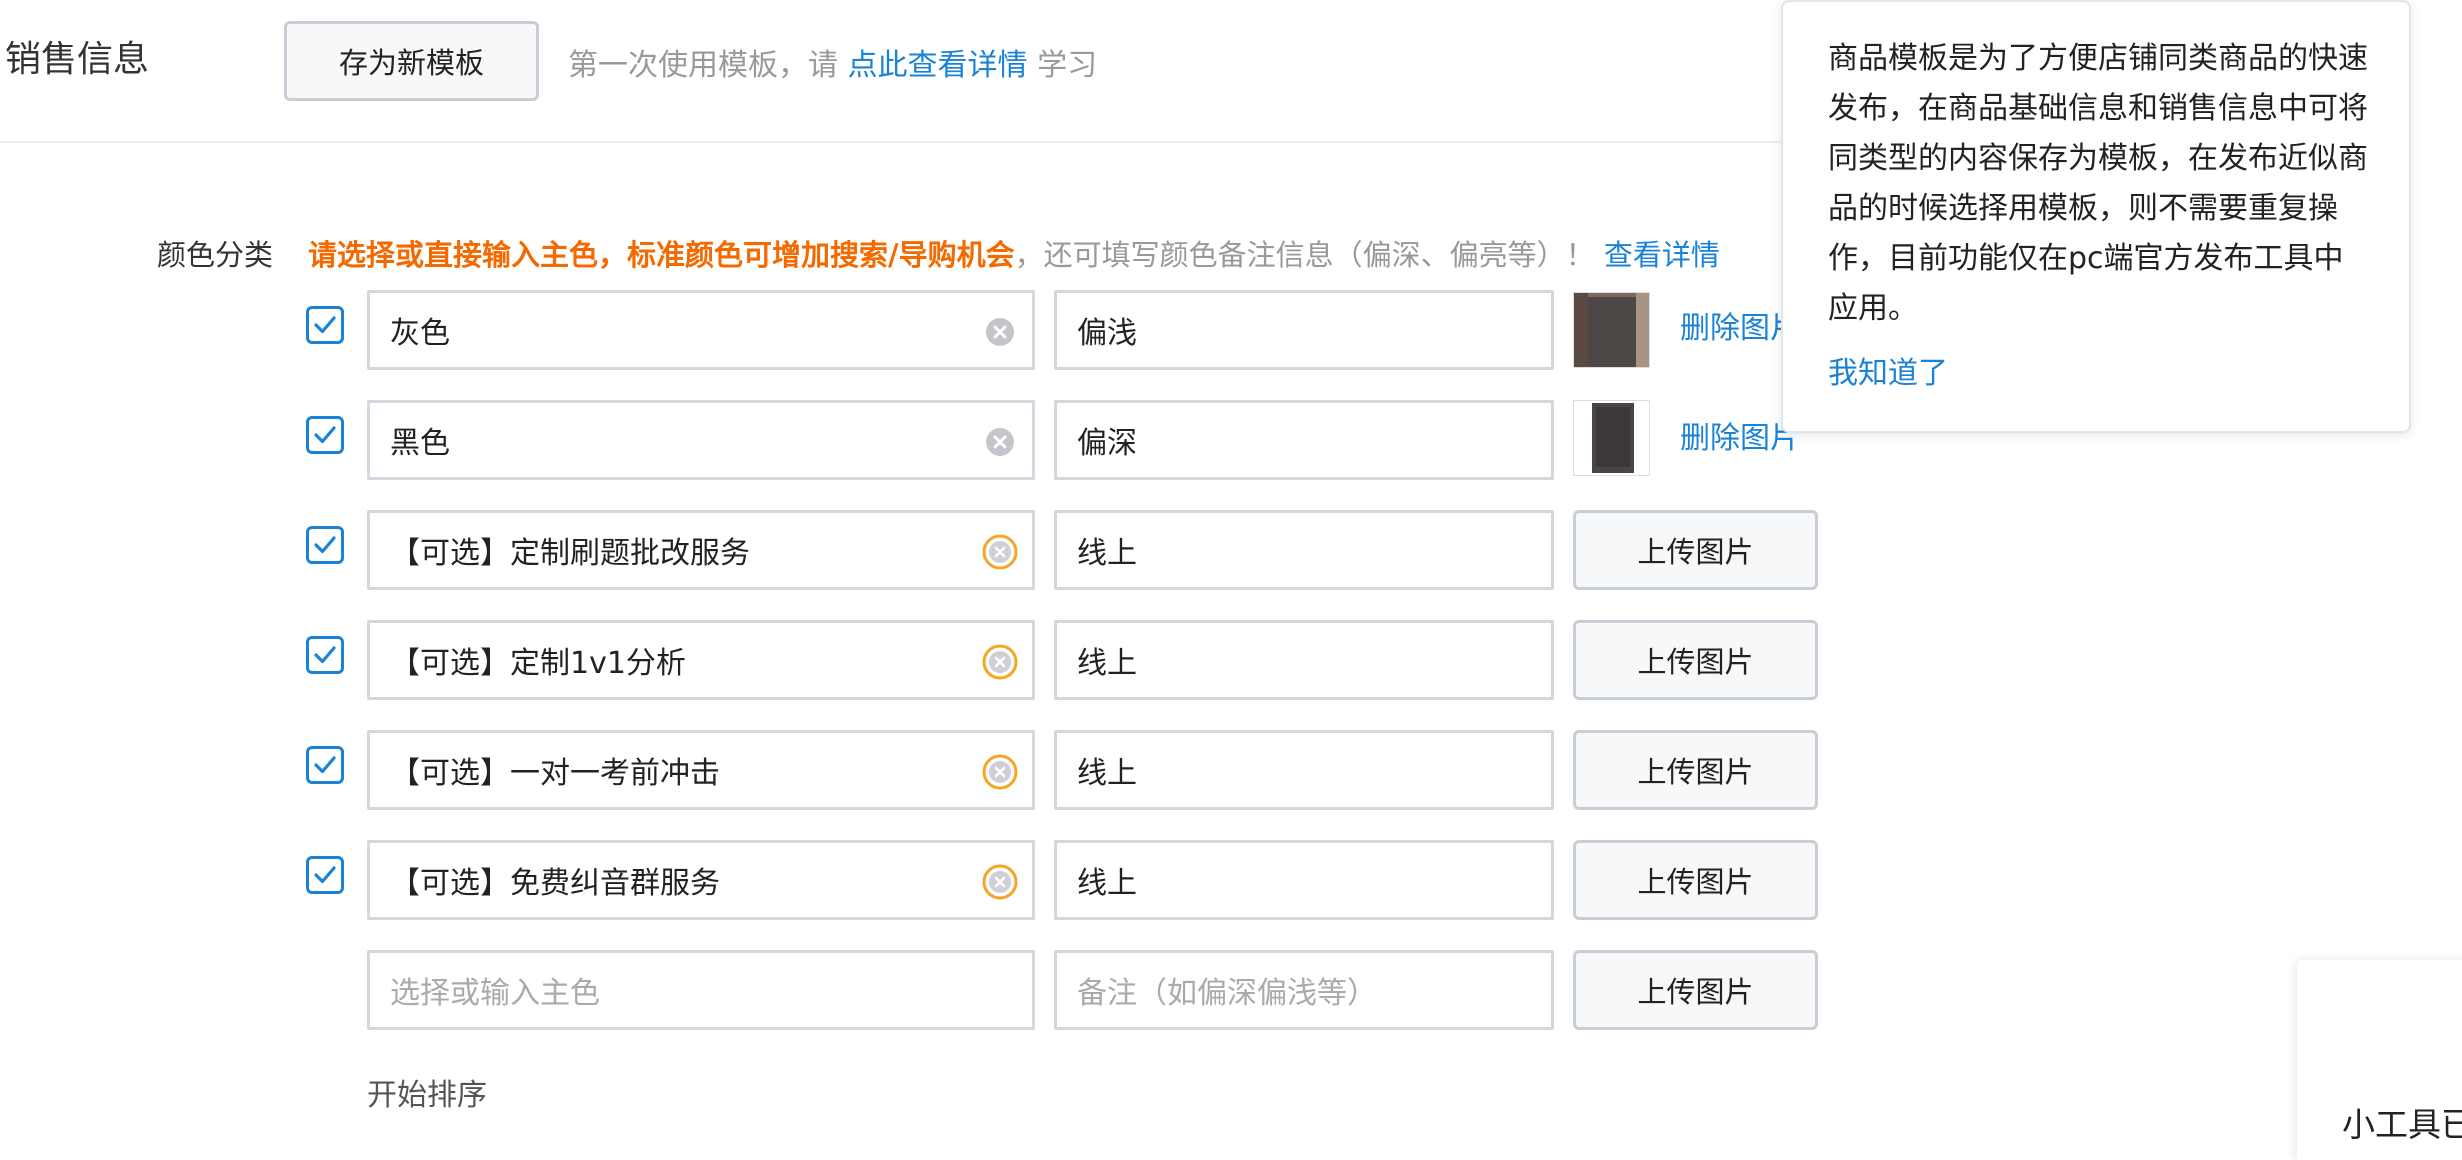  What do you see at coordinates (420, 333) in the screenshot?
I see `main-color-value: 灰色` at bounding box center [420, 333].